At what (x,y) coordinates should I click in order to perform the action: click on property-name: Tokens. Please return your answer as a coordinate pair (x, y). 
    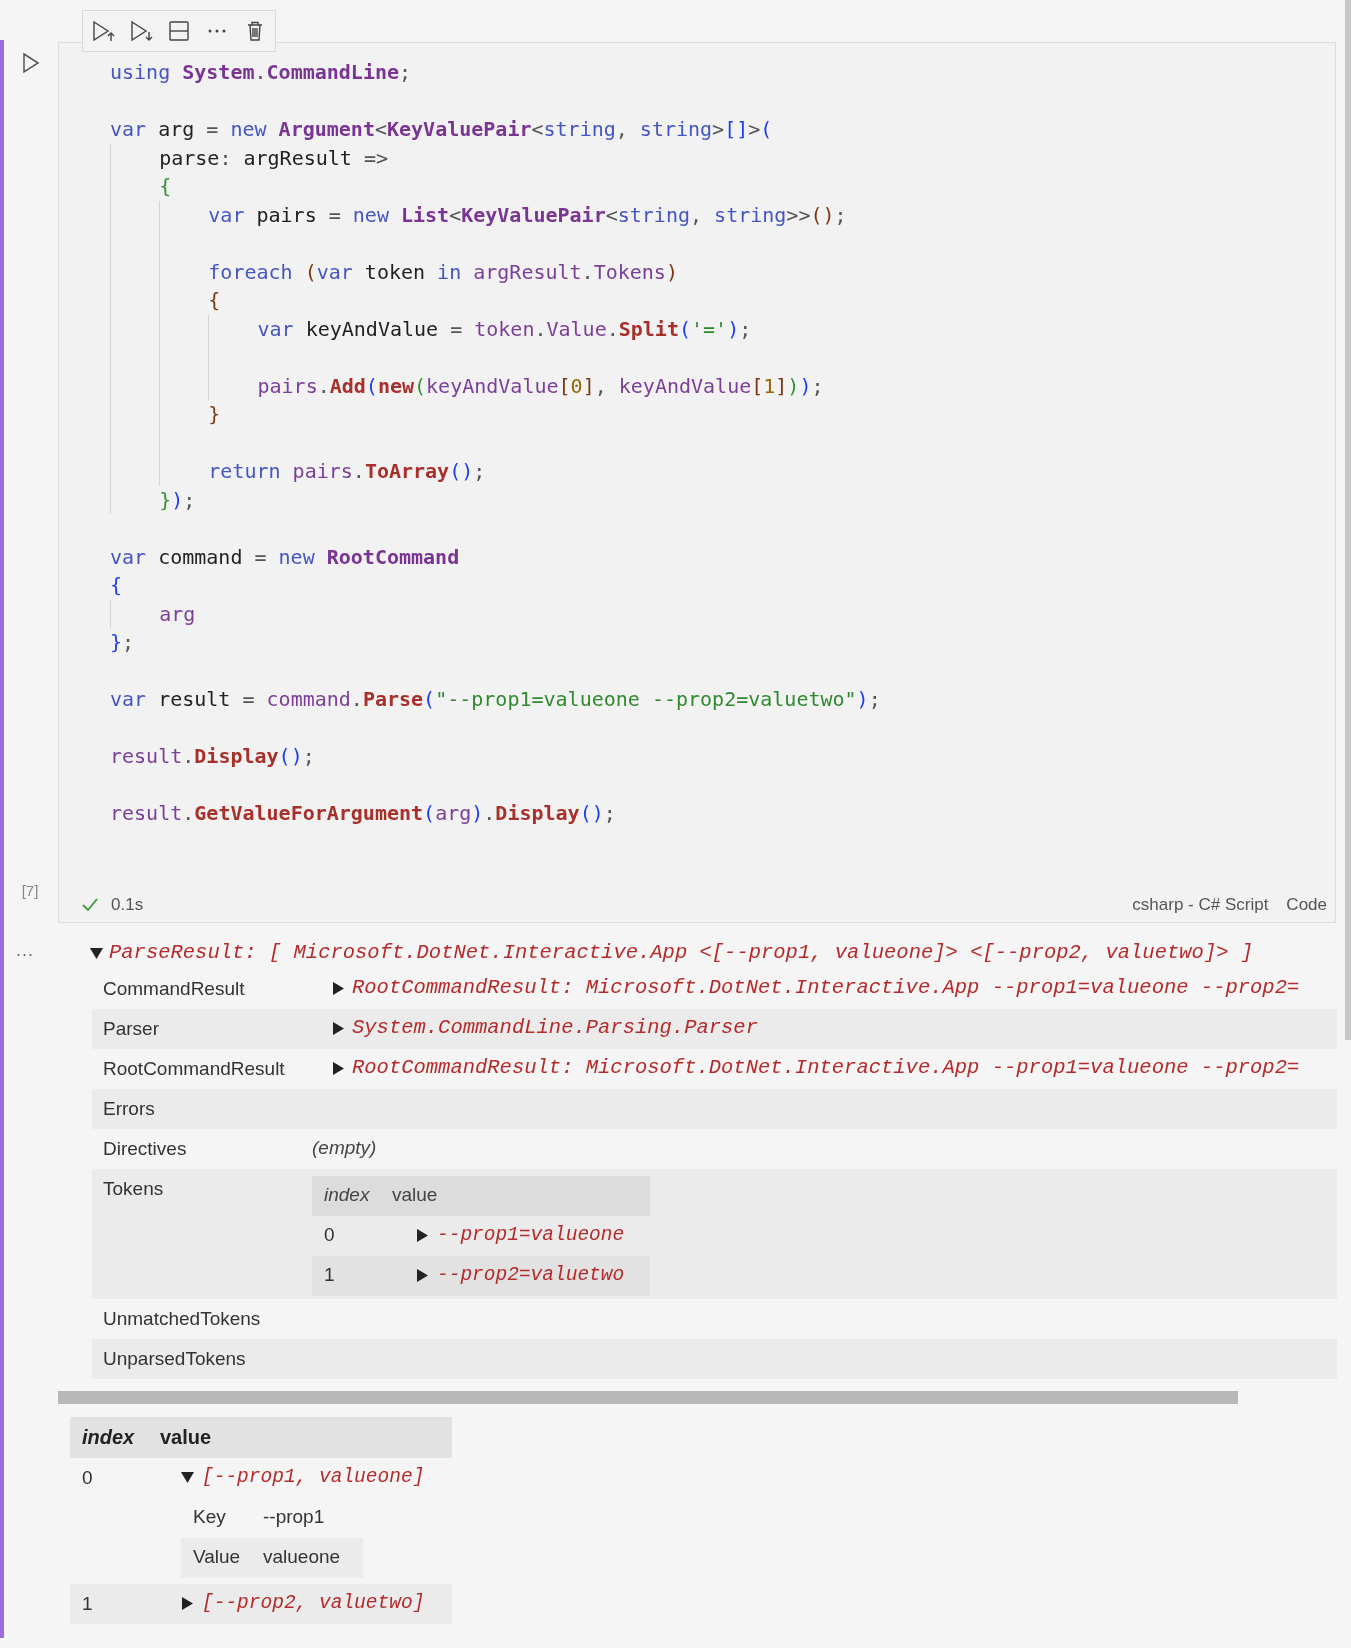
    Looking at the image, I should click on (133, 1188).